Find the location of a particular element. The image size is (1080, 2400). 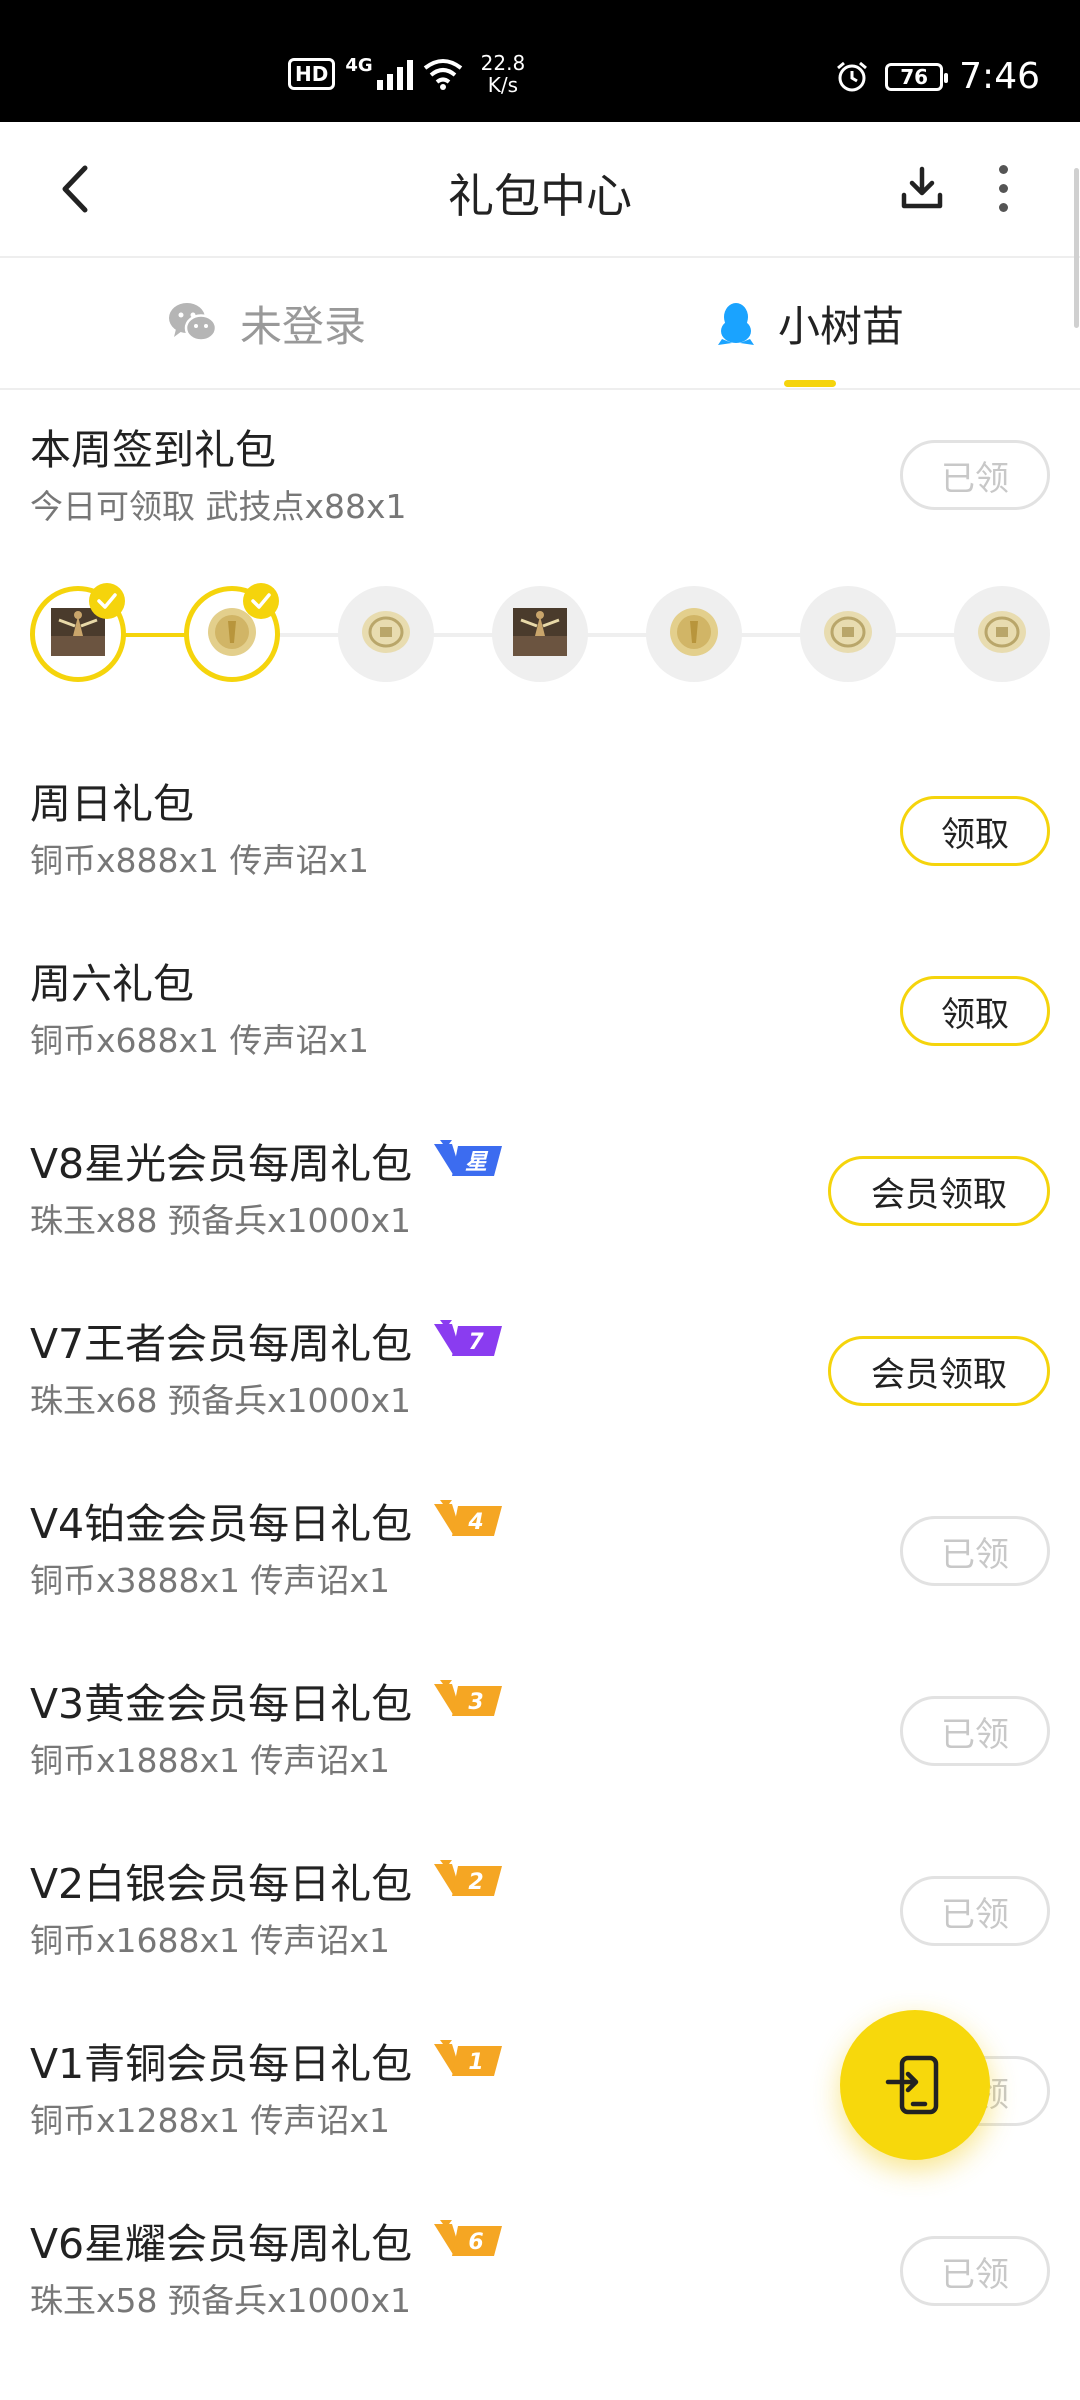

gift-title: V4铂金会员每日礼包 4 is located at coordinates (267, 1520).